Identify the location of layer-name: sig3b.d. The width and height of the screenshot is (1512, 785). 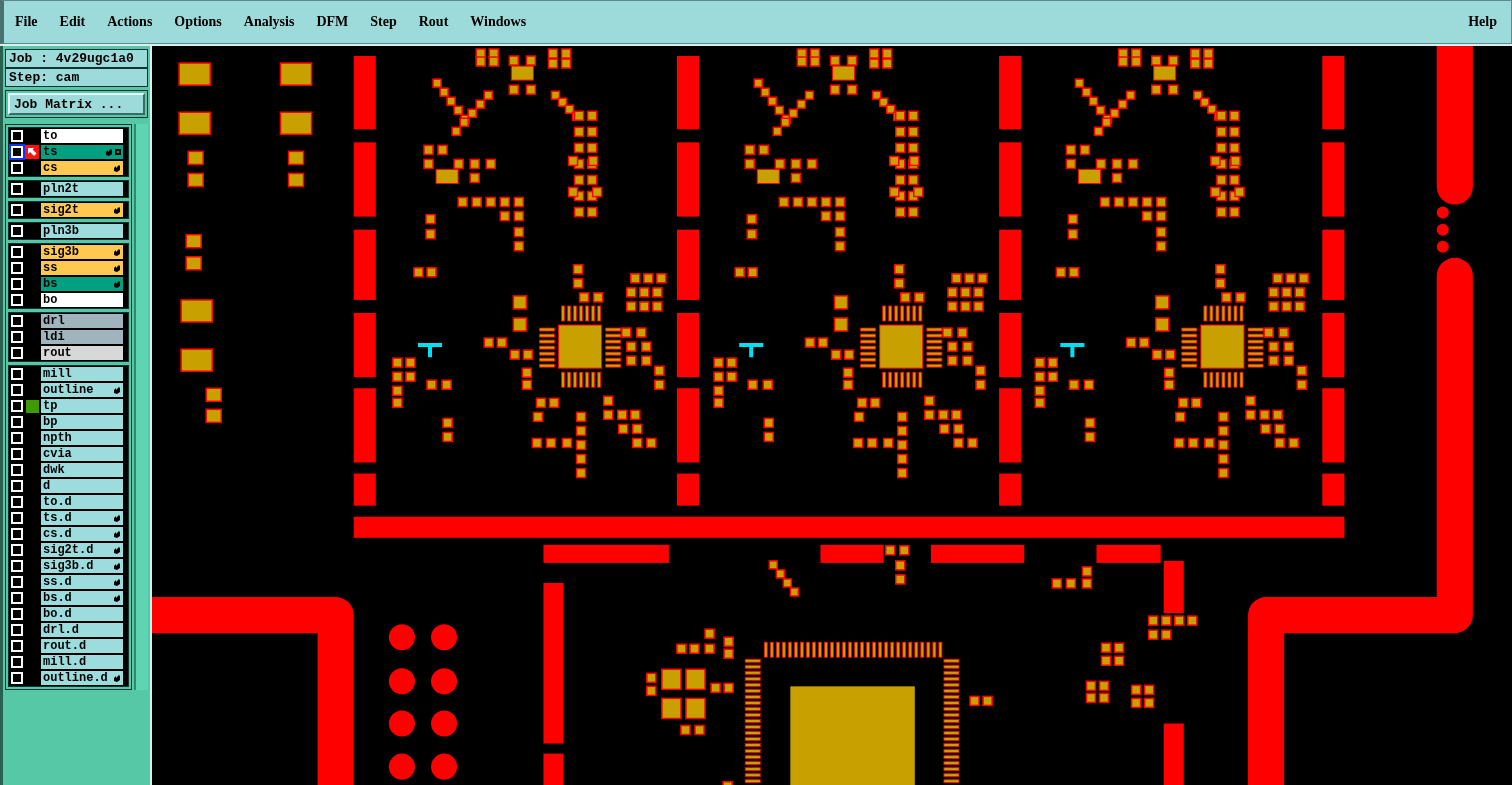
(82, 566).